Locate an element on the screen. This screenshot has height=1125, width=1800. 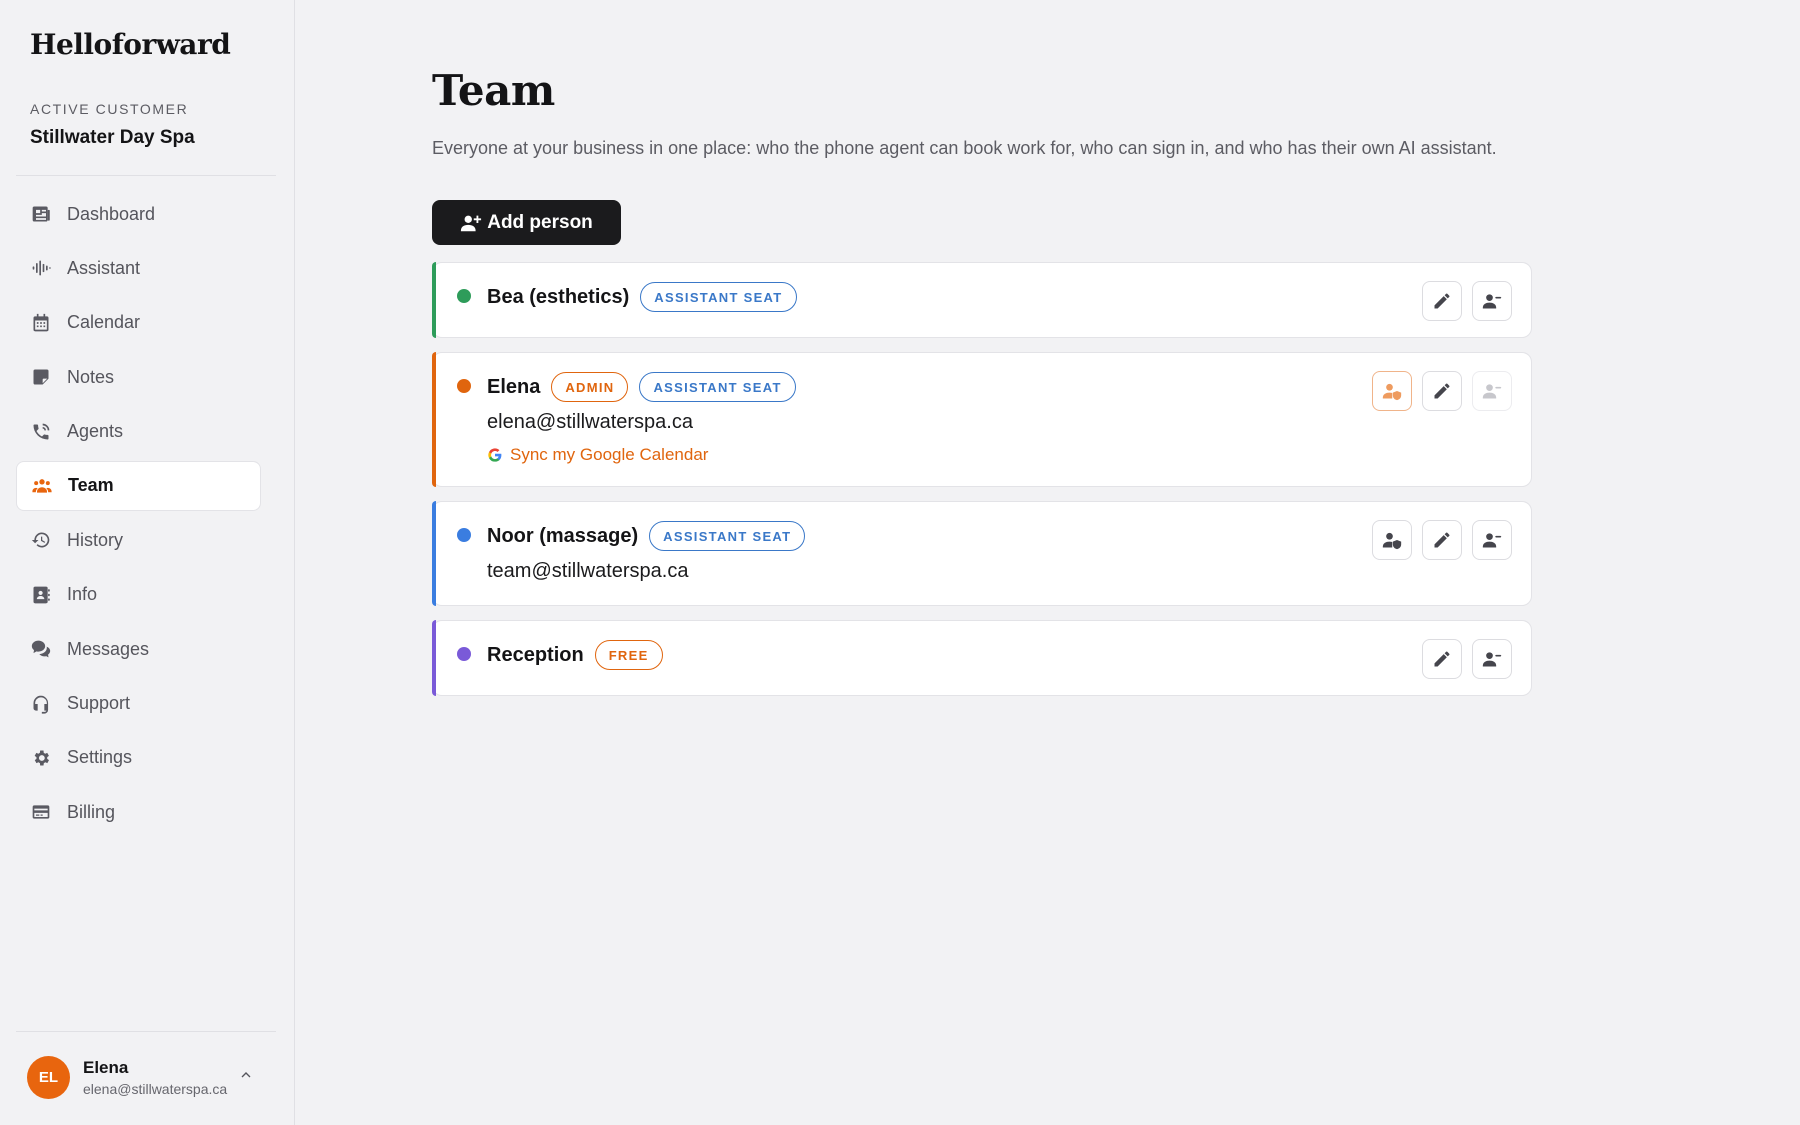
sidebar-item-notes: Notes is located at coordinates (138, 377).